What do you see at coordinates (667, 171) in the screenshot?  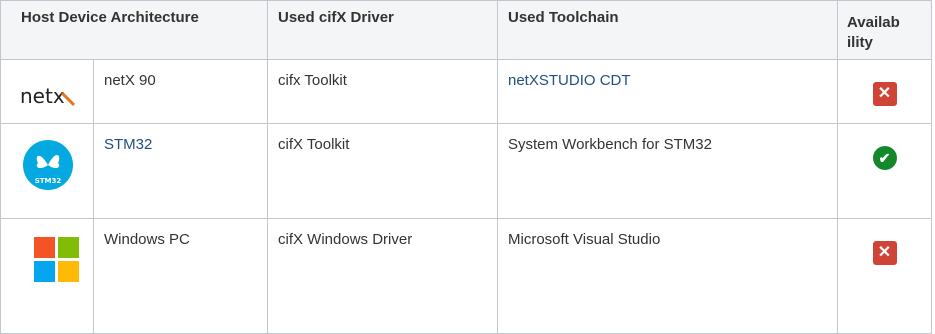 I see `toolchain-cell: System Workbench for STM32` at bounding box center [667, 171].